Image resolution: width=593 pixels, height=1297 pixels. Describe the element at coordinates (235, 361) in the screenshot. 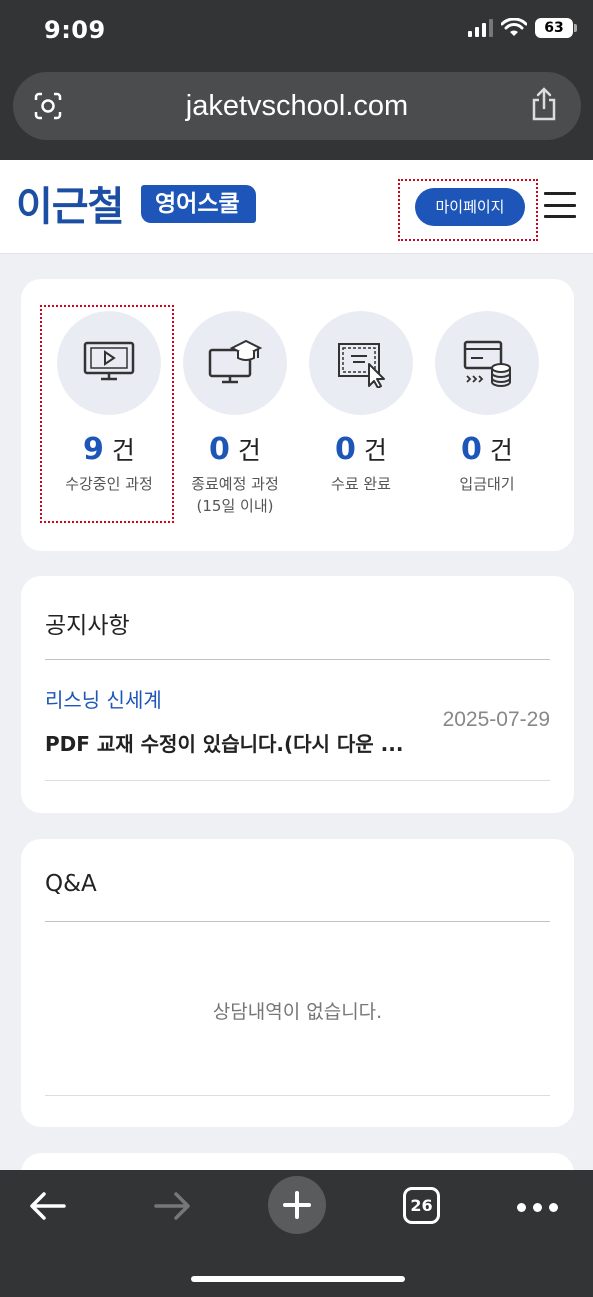

I see `monitor-graduation-icon` at that location.